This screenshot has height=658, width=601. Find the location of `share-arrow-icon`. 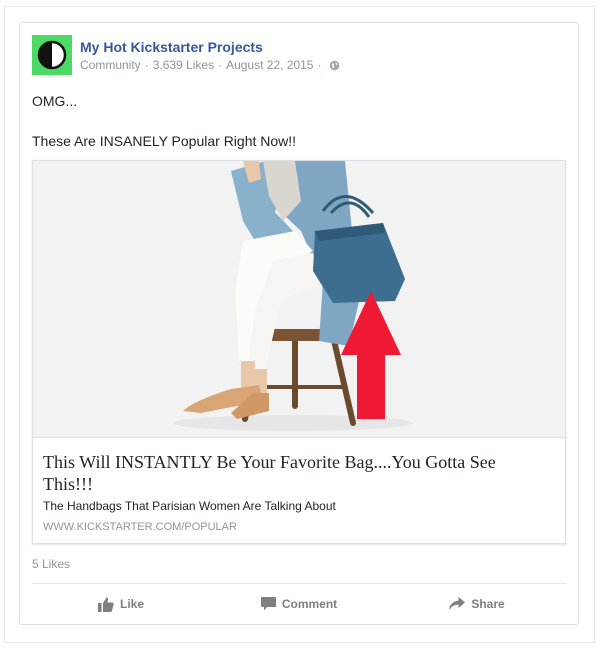

share-arrow-icon is located at coordinates (457, 603).